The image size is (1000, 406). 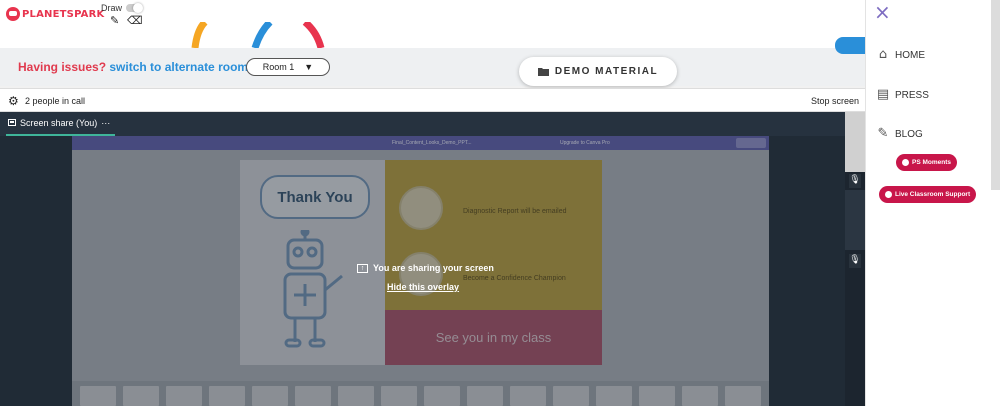 I want to click on ps-moments-button: PS Moments, so click(x=927, y=162).